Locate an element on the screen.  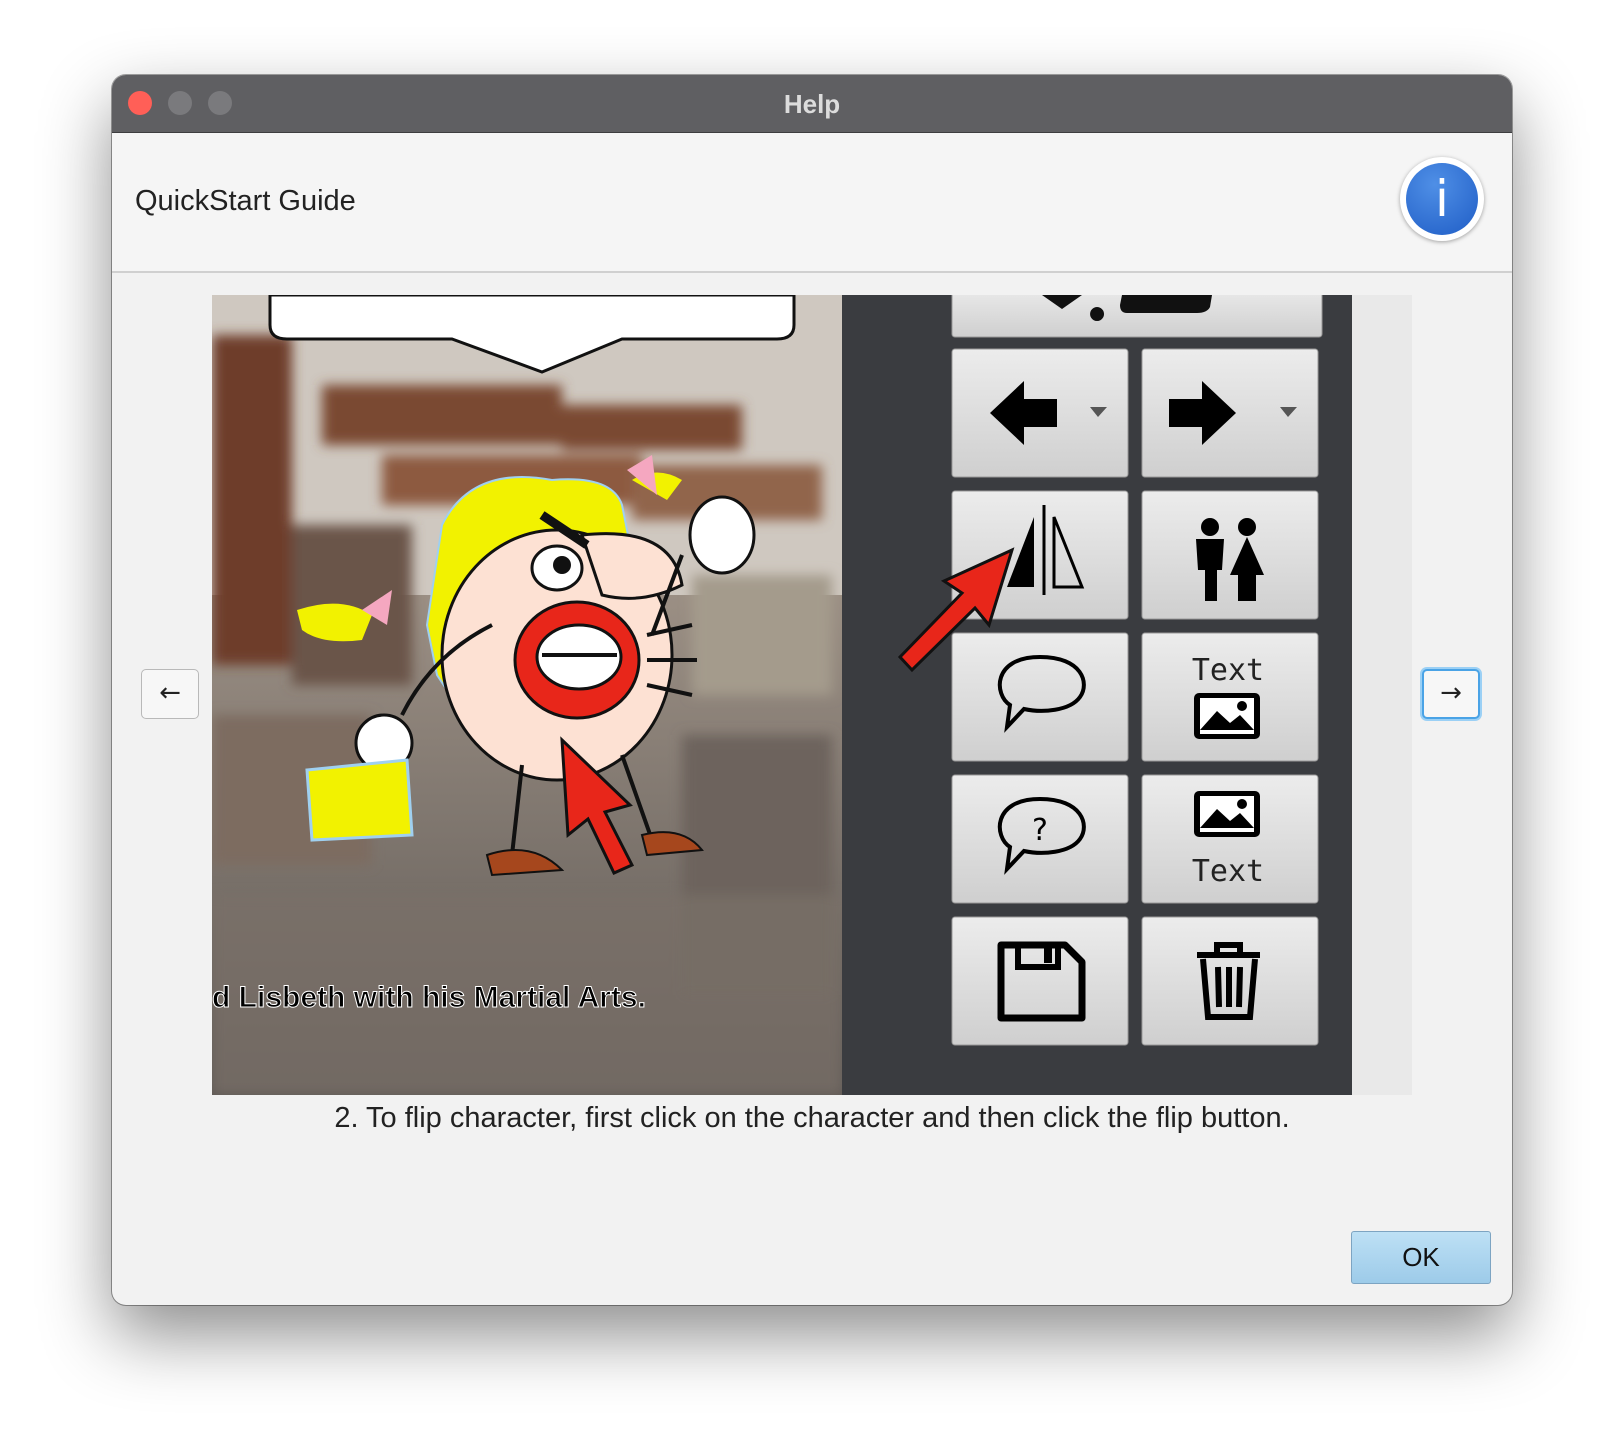
dialog-header: QuickStart Guide i is located at coordinates (812, 203).